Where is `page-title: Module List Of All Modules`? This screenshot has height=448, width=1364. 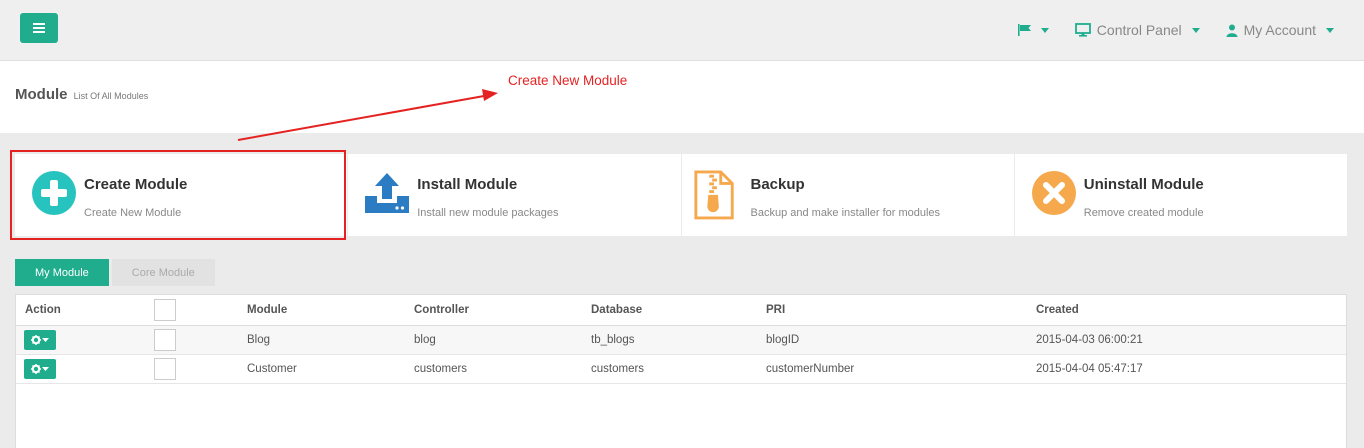 page-title: Module List Of All Modules is located at coordinates (81, 94).